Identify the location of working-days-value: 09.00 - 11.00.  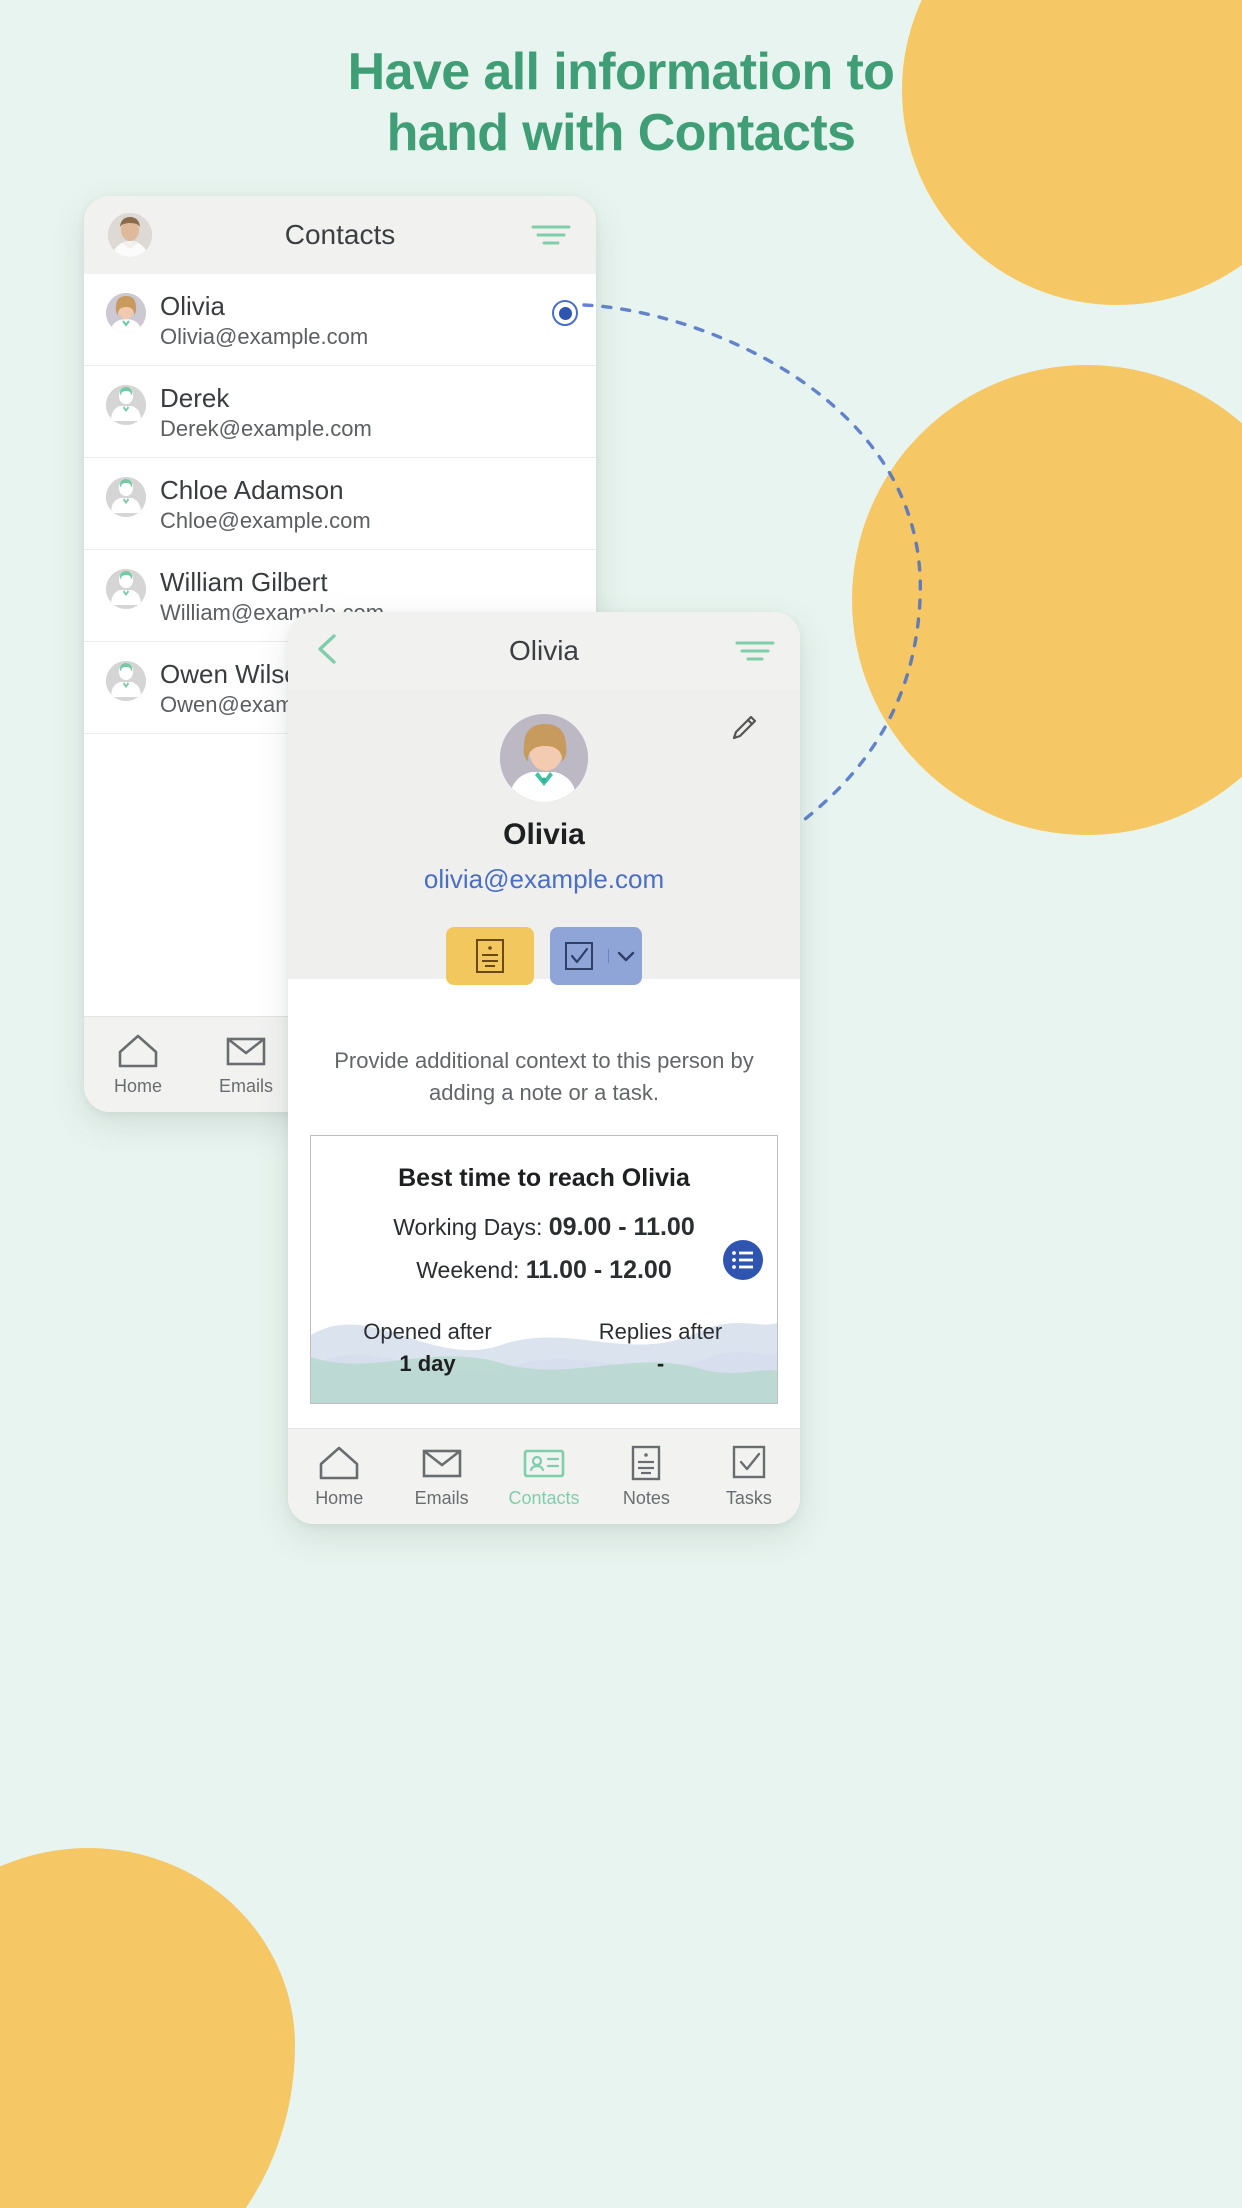
(621, 1226).